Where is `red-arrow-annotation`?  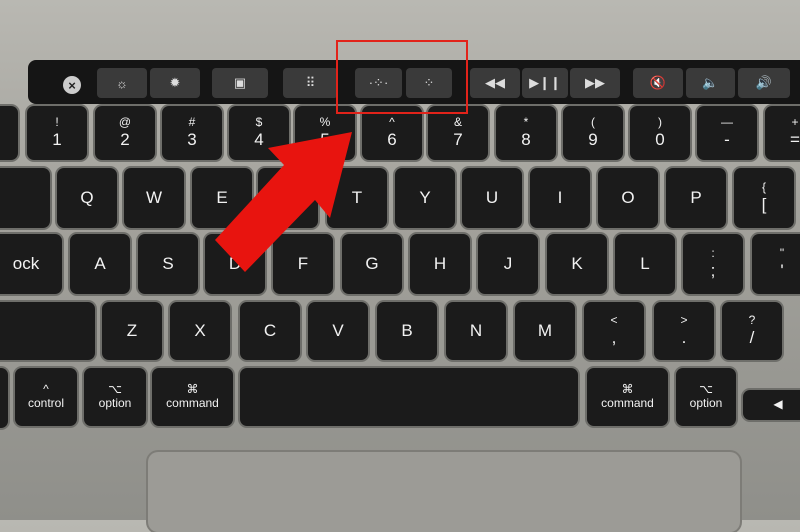 red-arrow-annotation is located at coordinates (283, 202).